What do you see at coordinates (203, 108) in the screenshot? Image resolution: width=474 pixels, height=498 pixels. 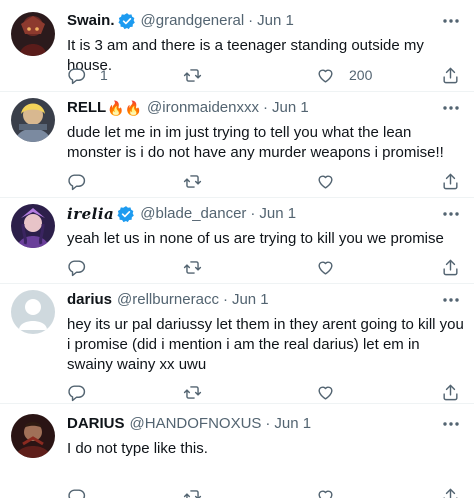 I see `handle: @ironmaidenxxx` at bounding box center [203, 108].